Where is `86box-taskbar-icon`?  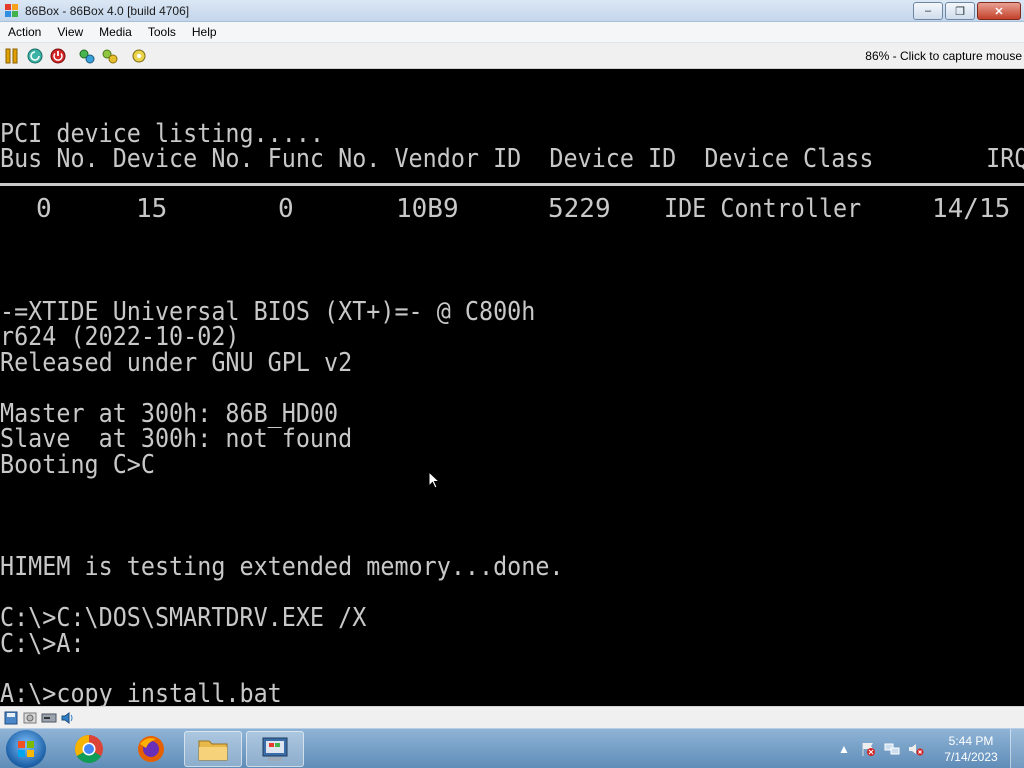 86box-taskbar-icon is located at coordinates (275, 749).